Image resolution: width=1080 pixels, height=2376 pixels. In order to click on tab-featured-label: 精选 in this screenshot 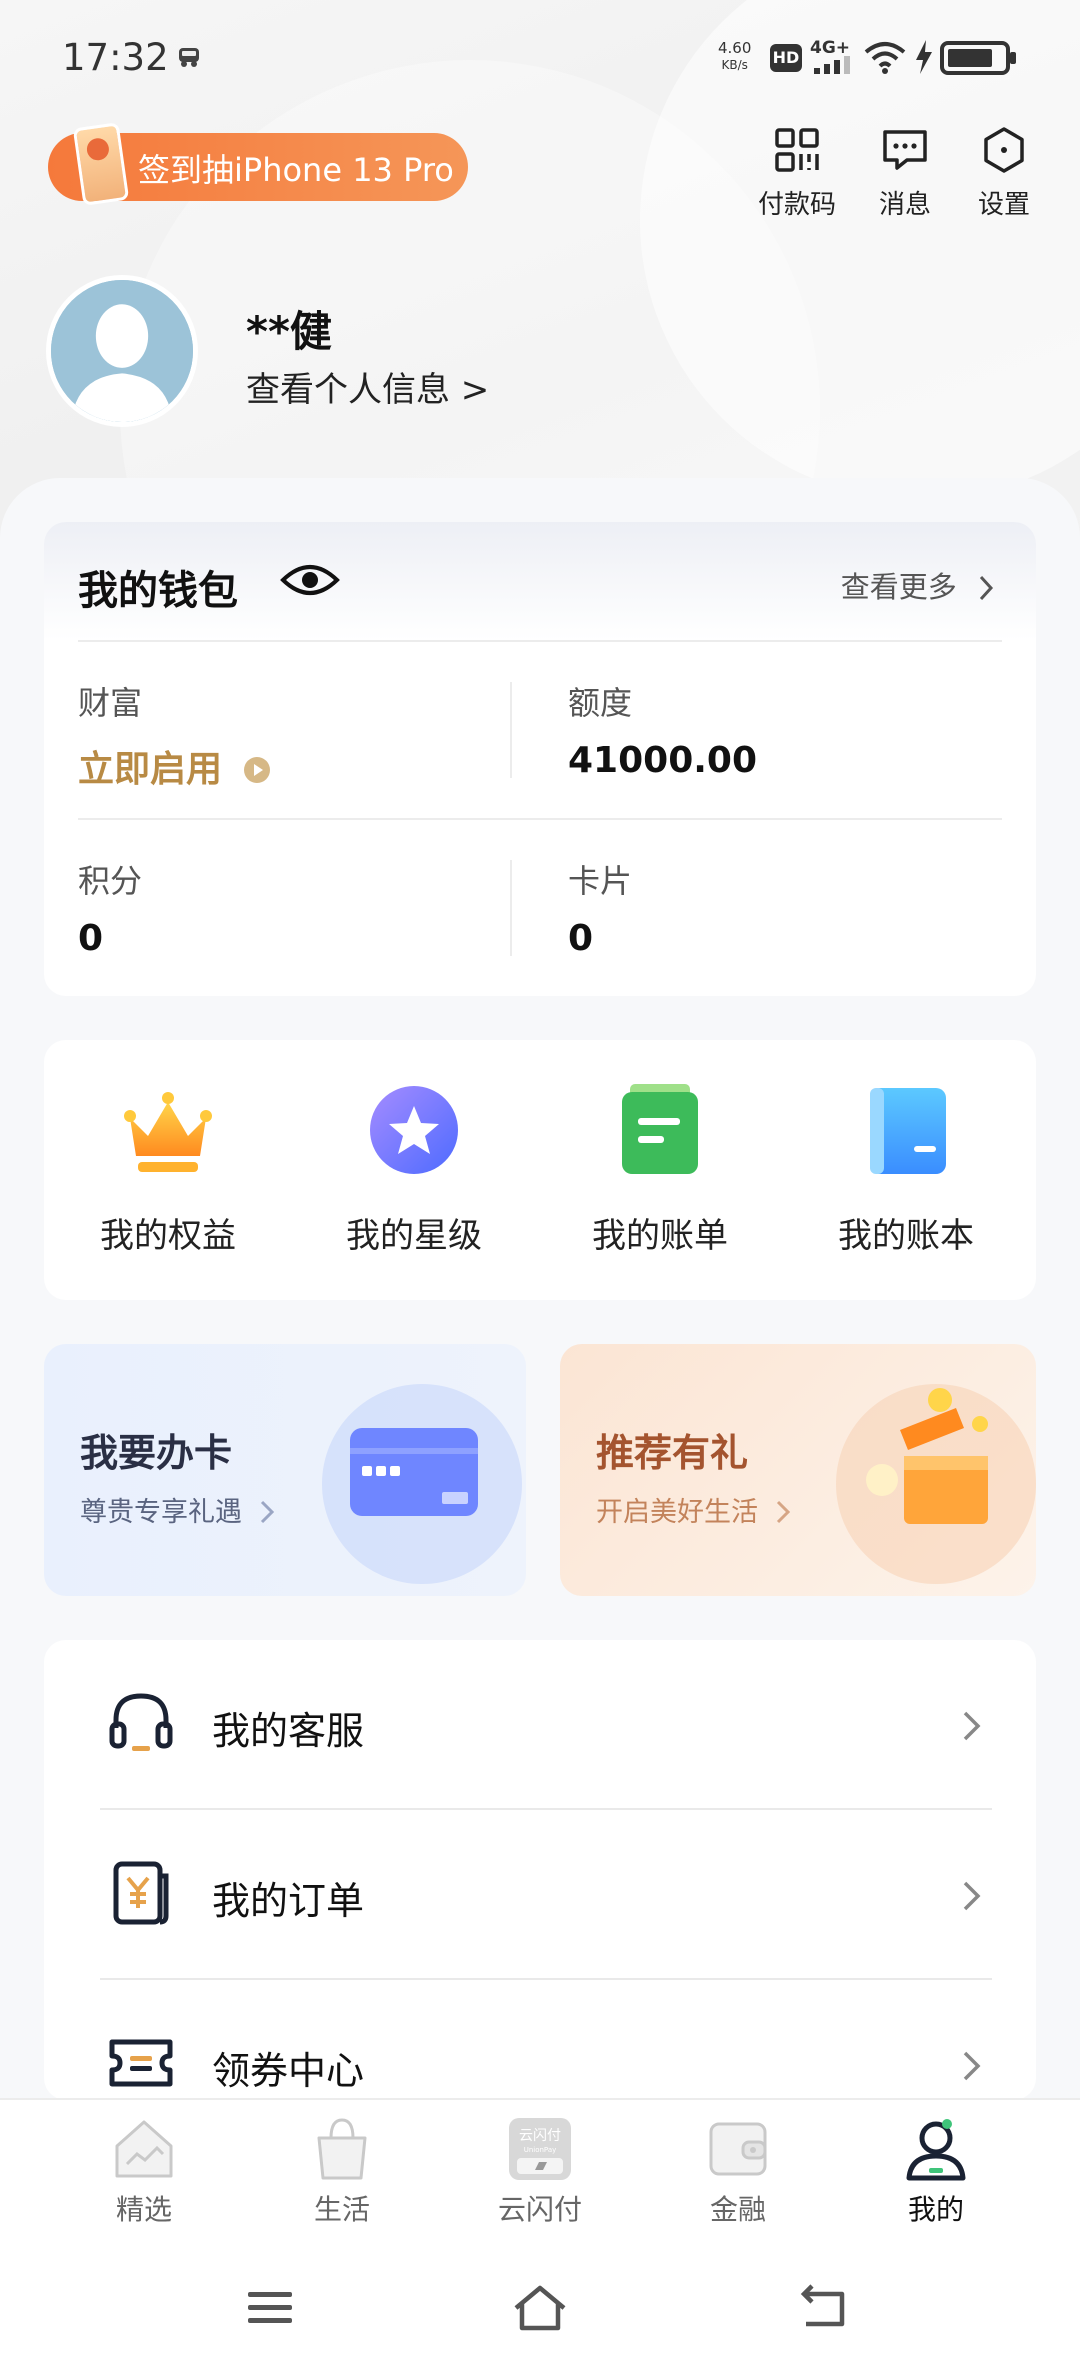, I will do `click(143, 2209)`.